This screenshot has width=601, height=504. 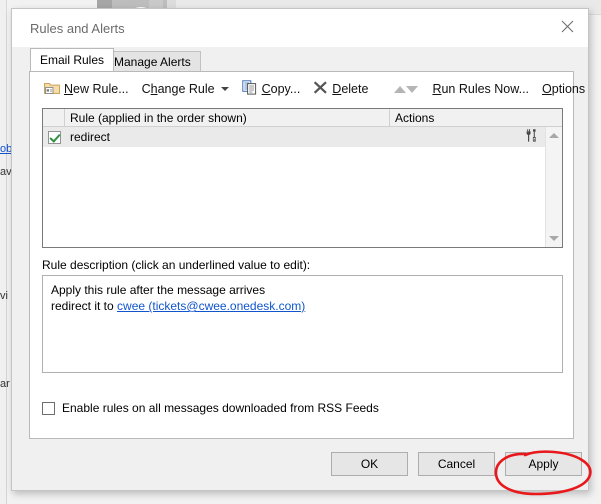 What do you see at coordinates (302, 137) in the screenshot?
I see `table-row: redirect` at bounding box center [302, 137].